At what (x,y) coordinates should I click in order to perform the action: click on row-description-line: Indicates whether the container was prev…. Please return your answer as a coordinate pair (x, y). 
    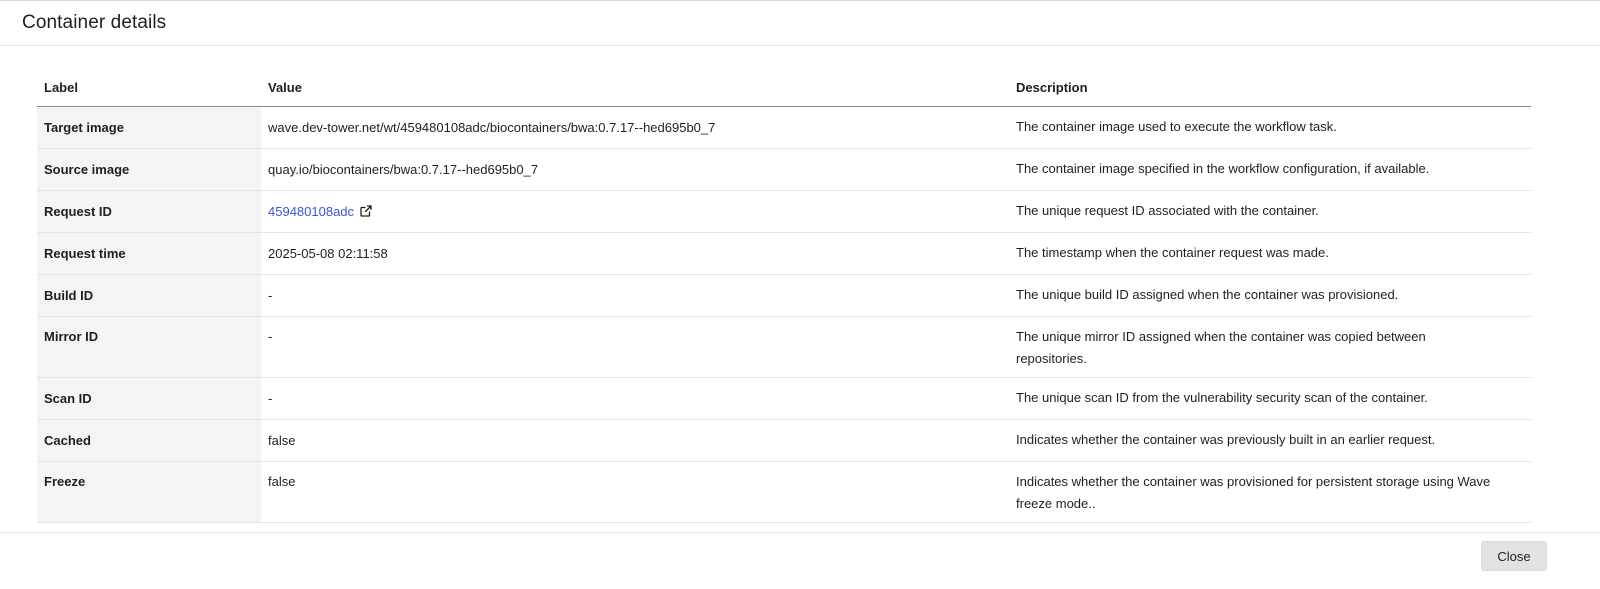
    Looking at the image, I should click on (1226, 439).